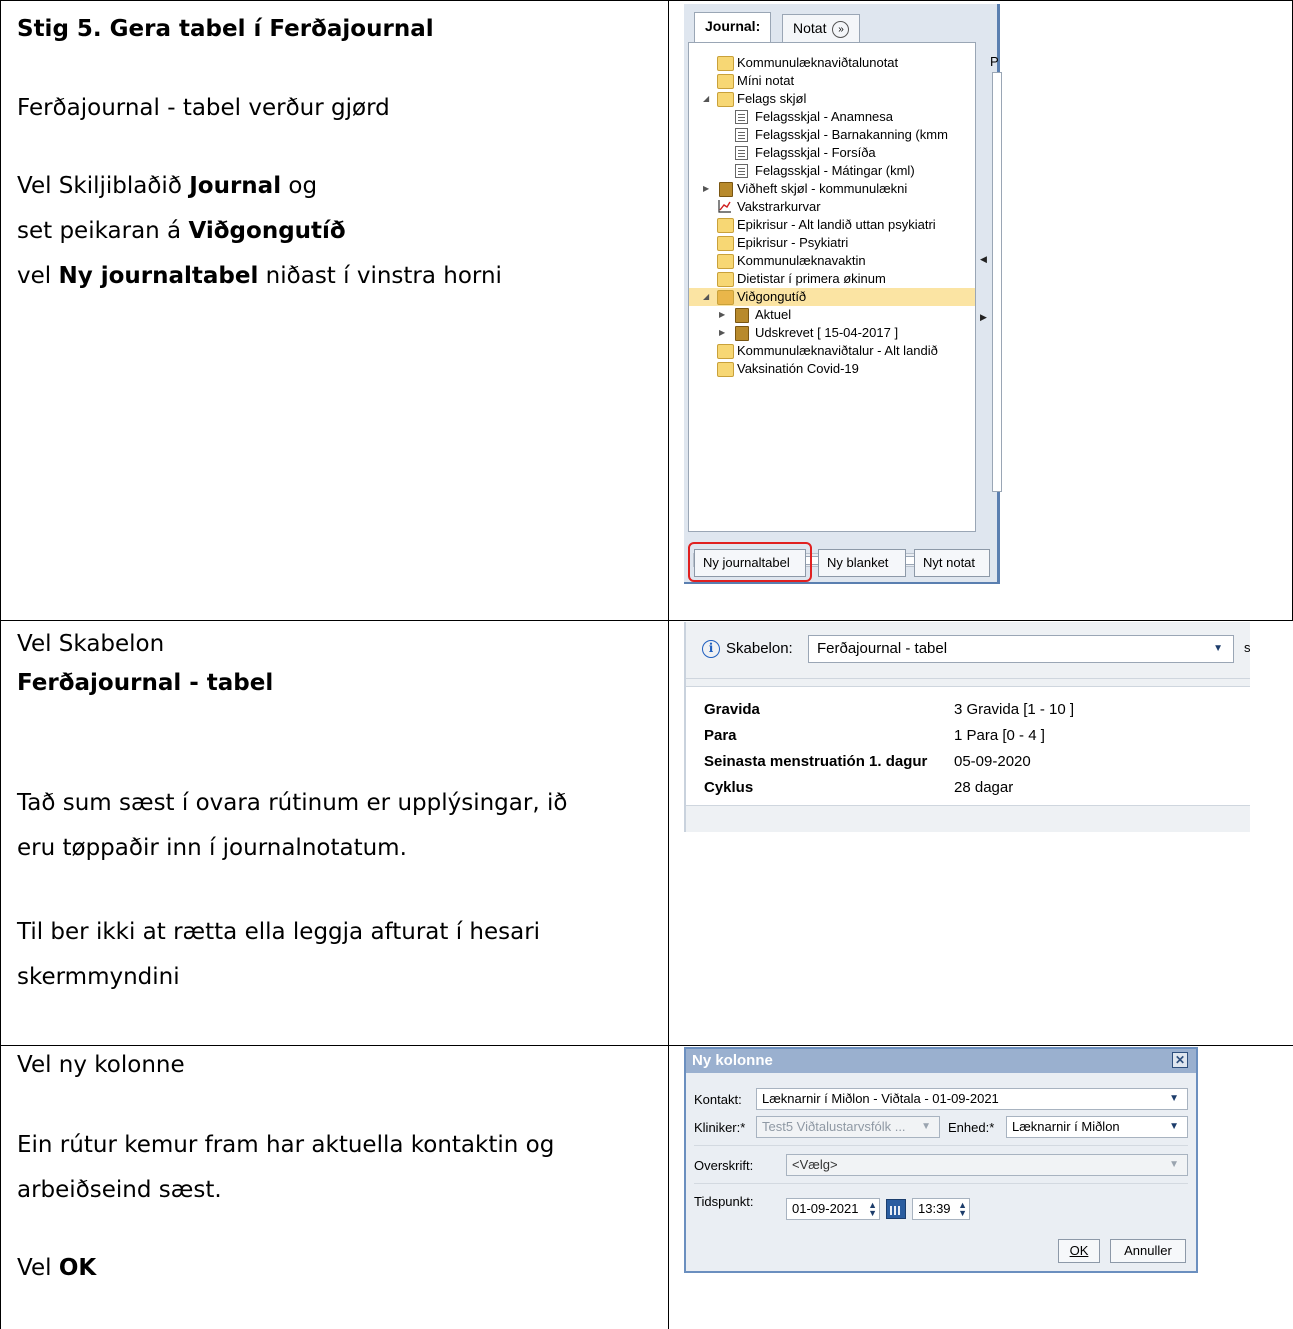  What do you see at coordinates (832, 315) in the screenshot?
I see `tree-item: ▶ Aktuel` at bounding box center [832, 315].